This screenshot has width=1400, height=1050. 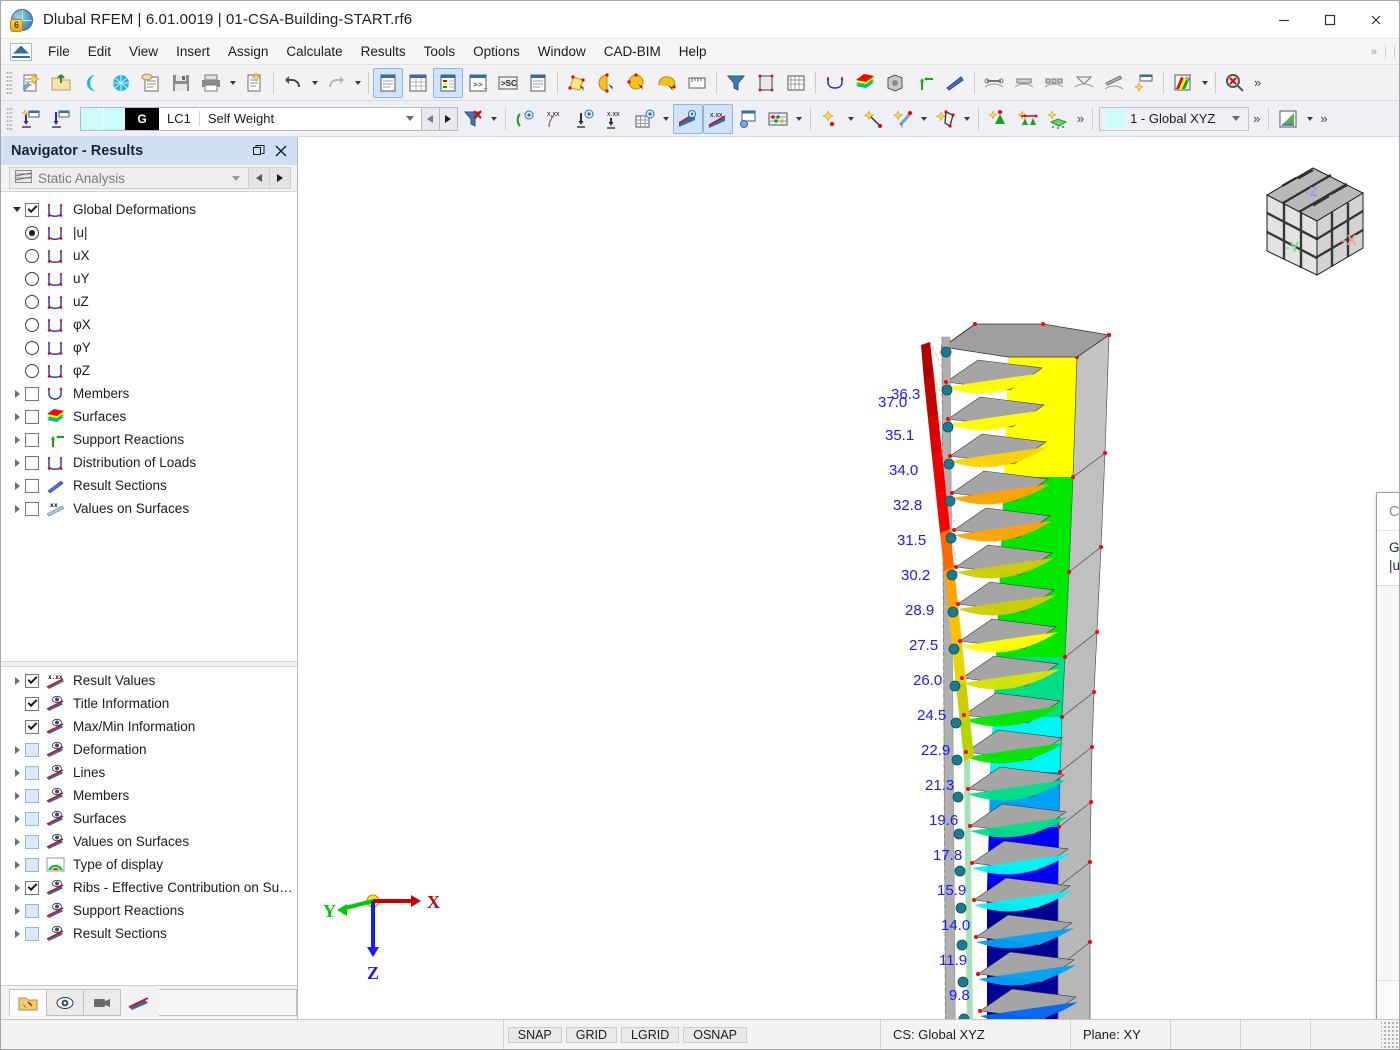 What do you see at coordinates (736, 83) in the screenshot?
I see `filter-icon` at bounding box center [736, 83].